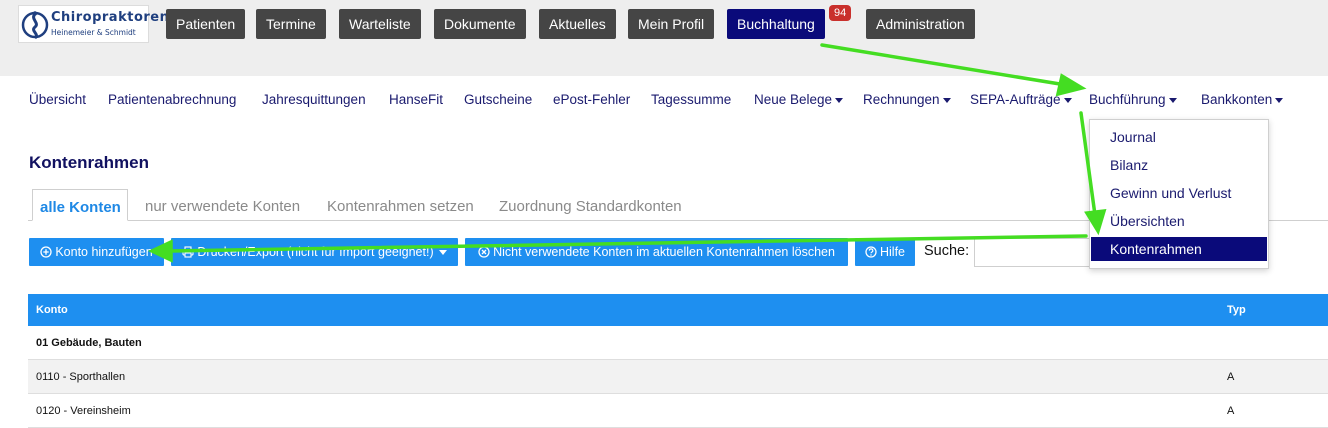 The image size is (1328, 428). What do you see at coordinates (947, 251) in the screenshot?
I see `search-label: Suche:` at bounding box center [947, 251].